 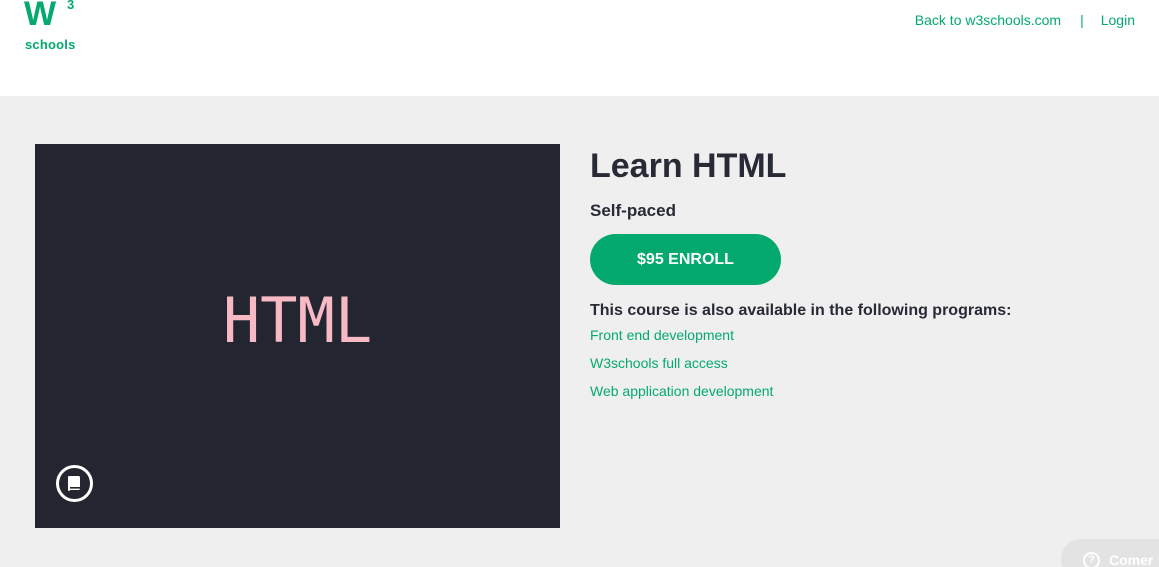 What do you see at coordinates (662, 335) in the screenshot?
I see `program-link-front-end-development: Front end development` at bounding box center [662, 335].